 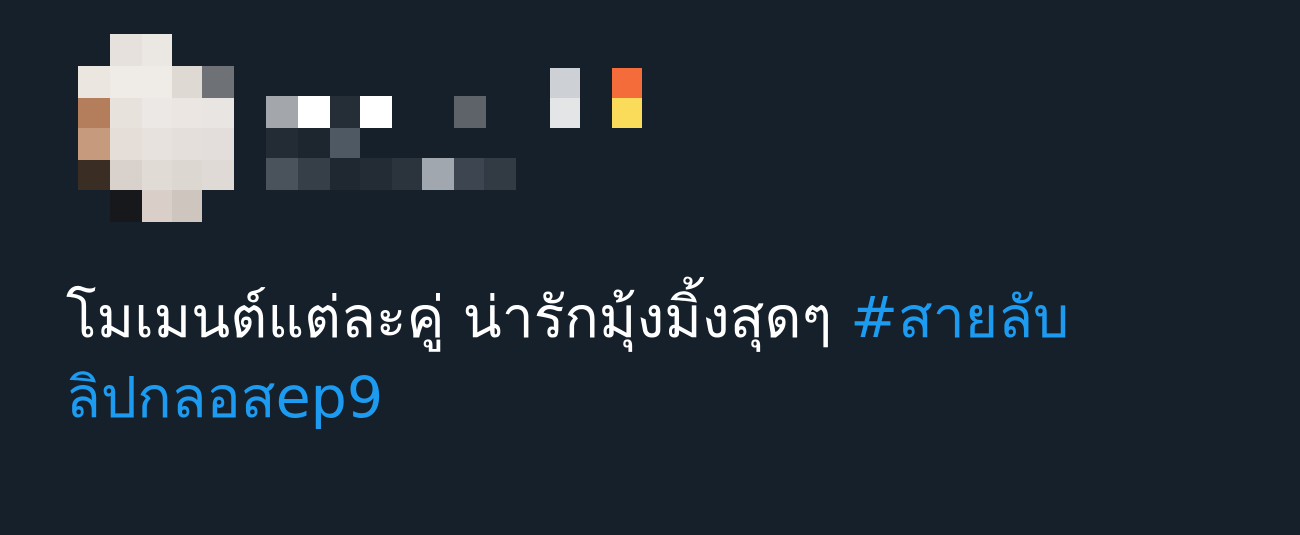 I want to click on avatar, so click(x=158, y=129).